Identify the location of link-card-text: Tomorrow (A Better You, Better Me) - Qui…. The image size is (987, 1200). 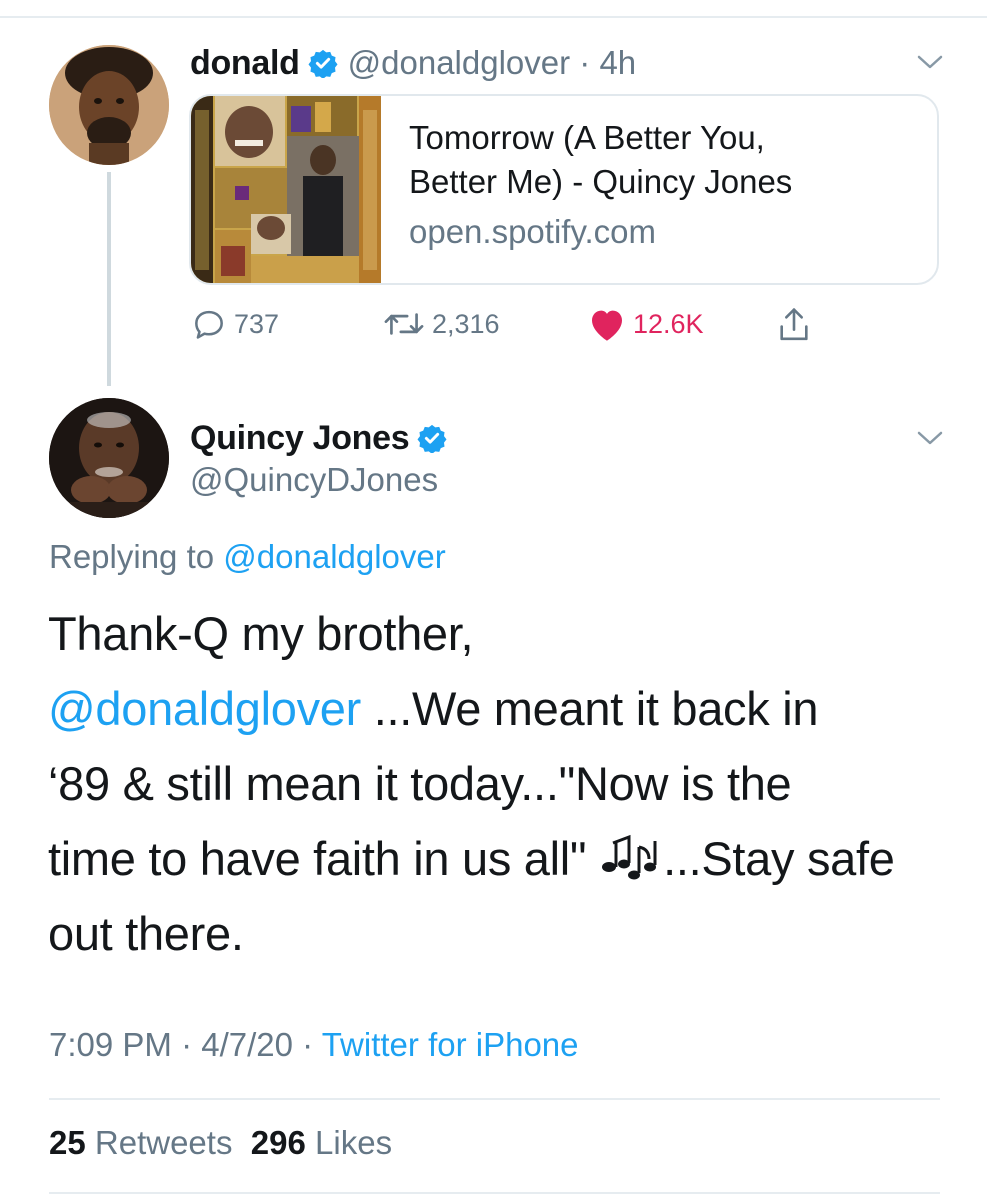
(659, 185).